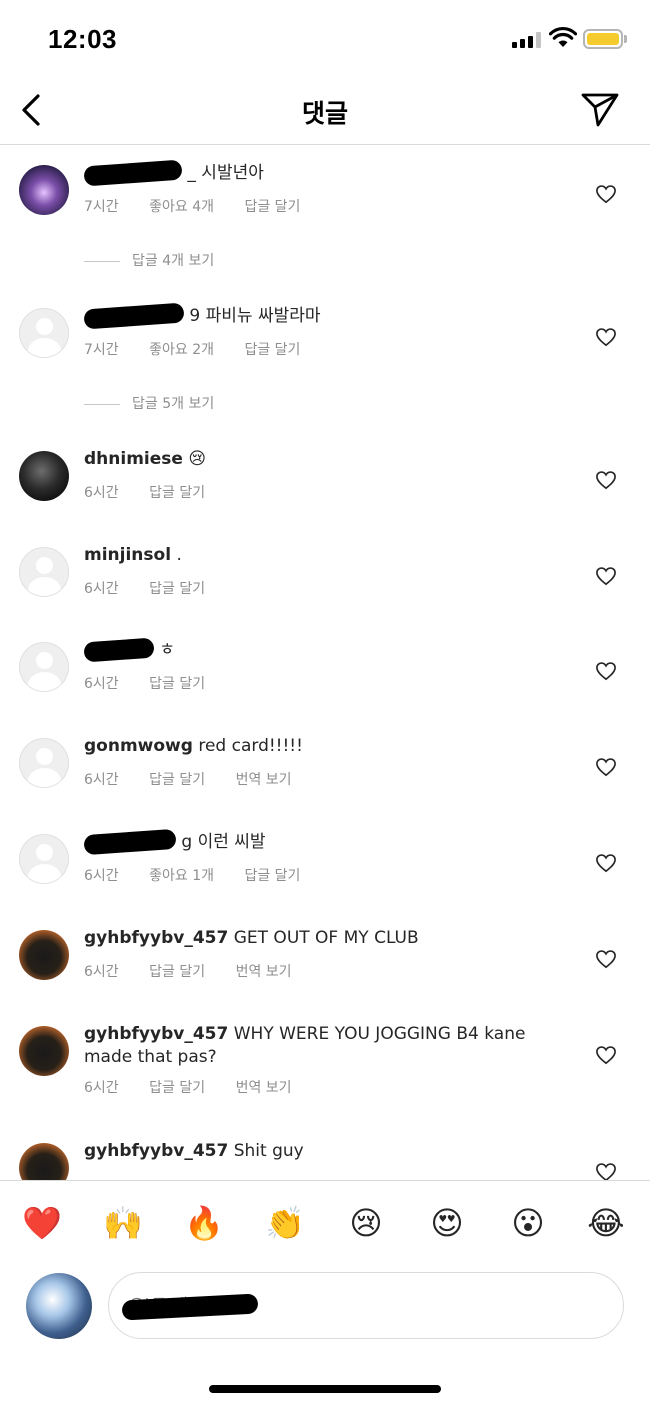  I want to click on emoji-heart-button: ❤️, so click(42, 1223).